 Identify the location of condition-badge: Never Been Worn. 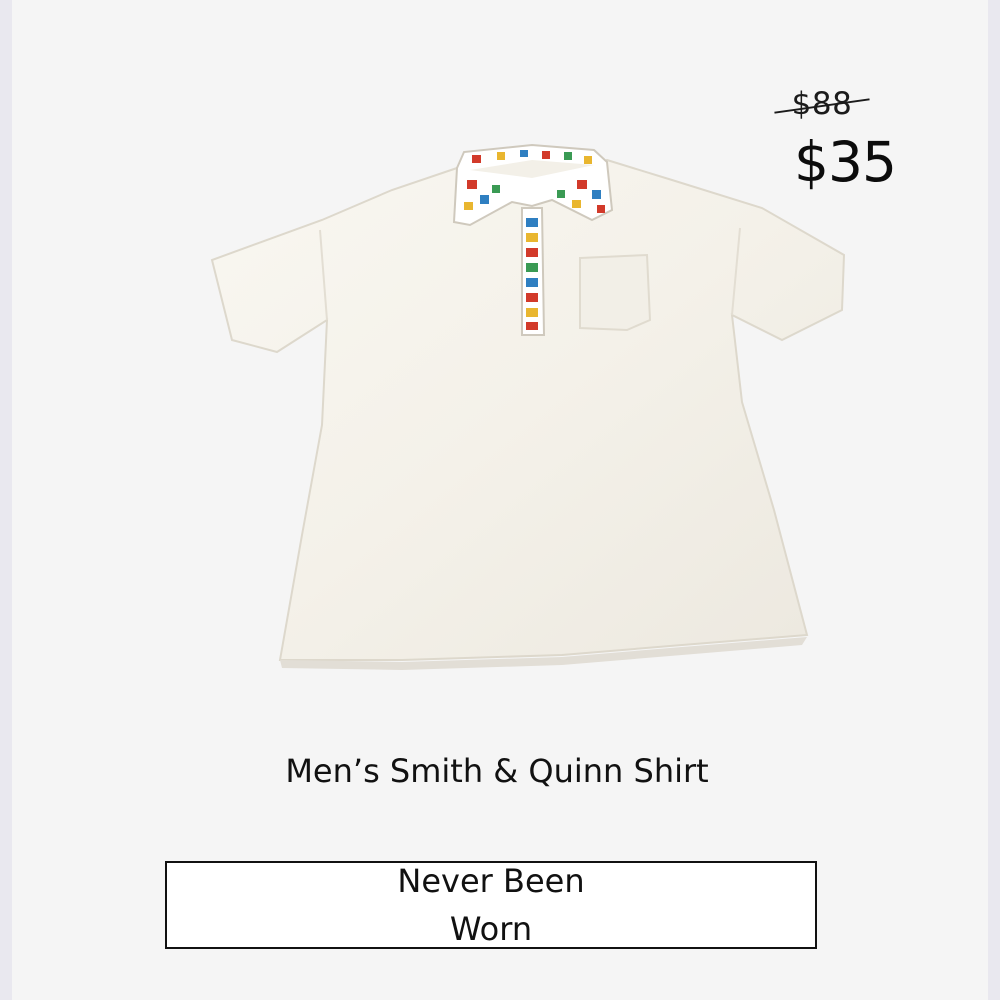
(491, 905).